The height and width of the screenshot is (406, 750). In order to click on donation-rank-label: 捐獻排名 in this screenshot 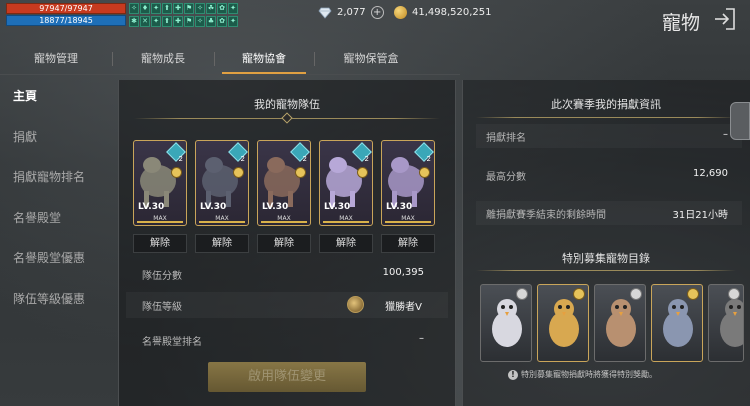, I will do `click(506, 138)`.